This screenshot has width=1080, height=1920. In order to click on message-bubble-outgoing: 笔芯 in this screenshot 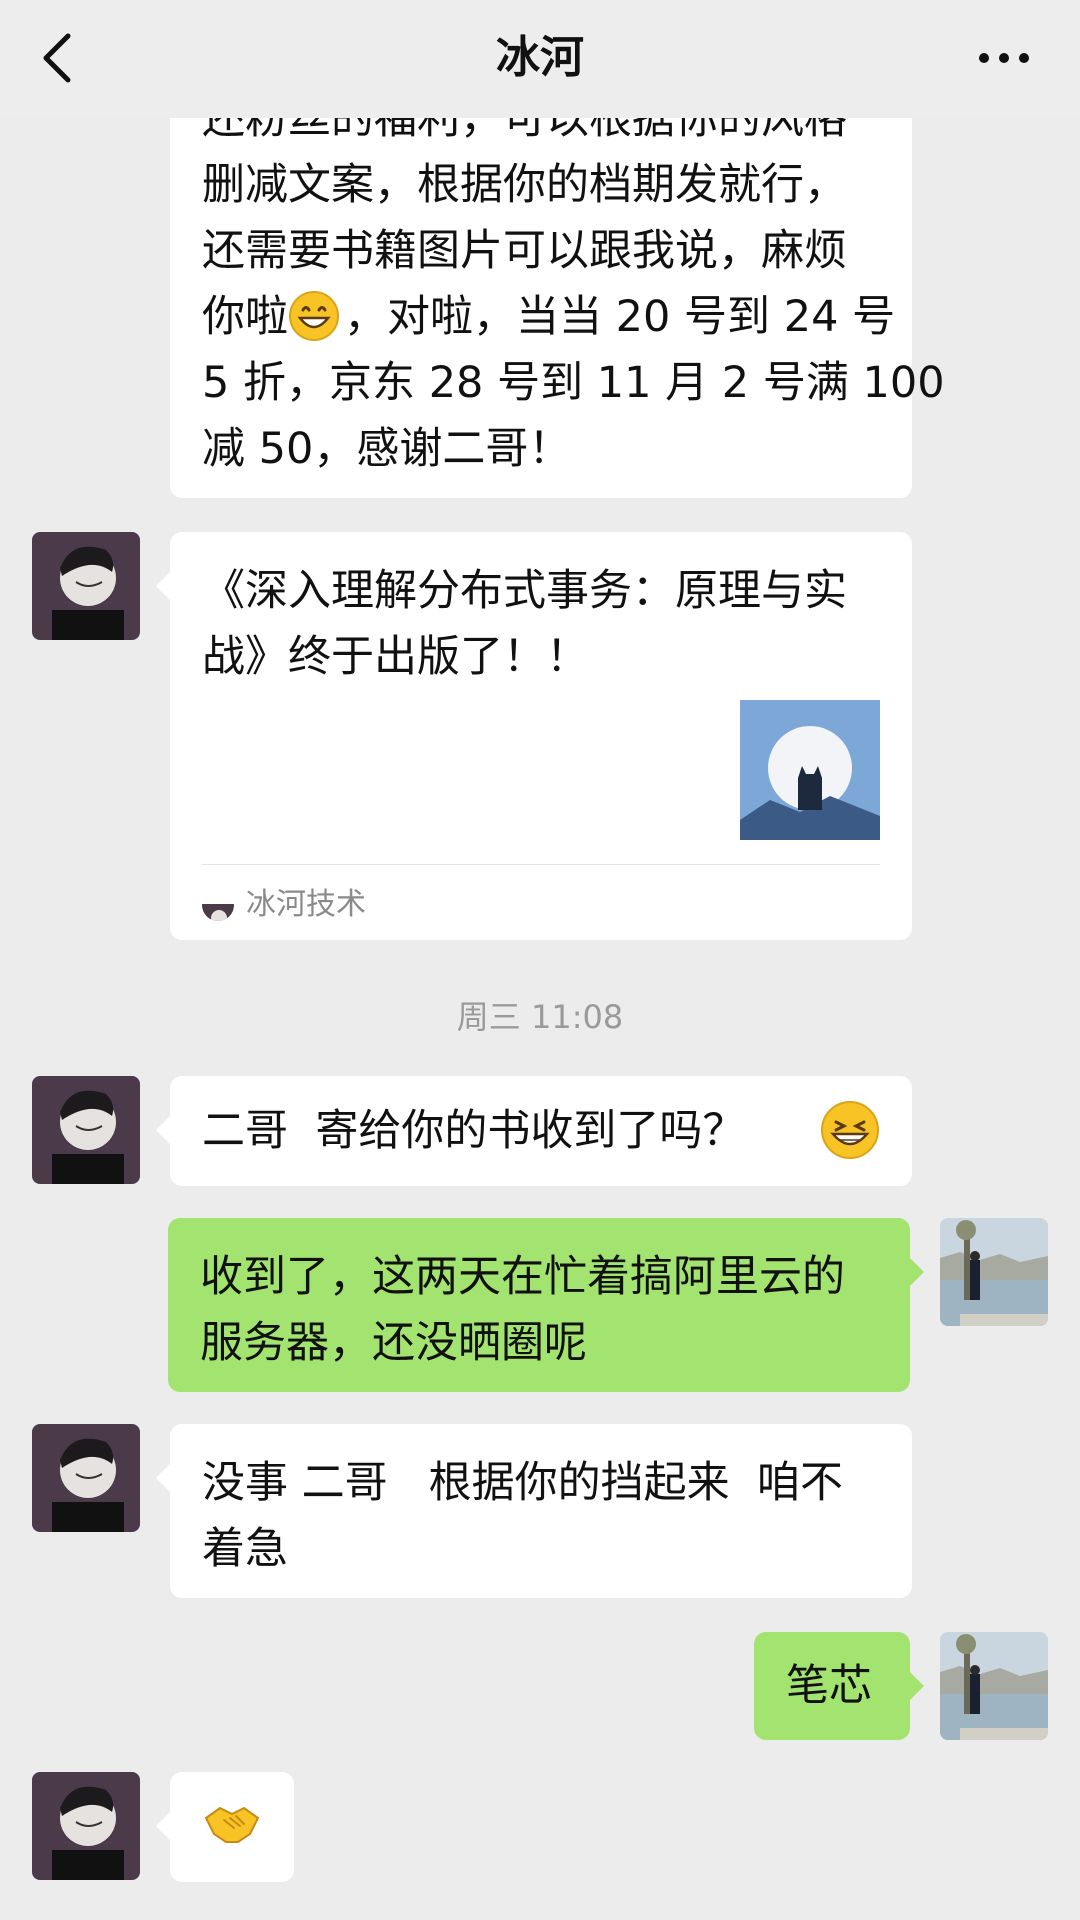, I will do `click(839, 1686)`.